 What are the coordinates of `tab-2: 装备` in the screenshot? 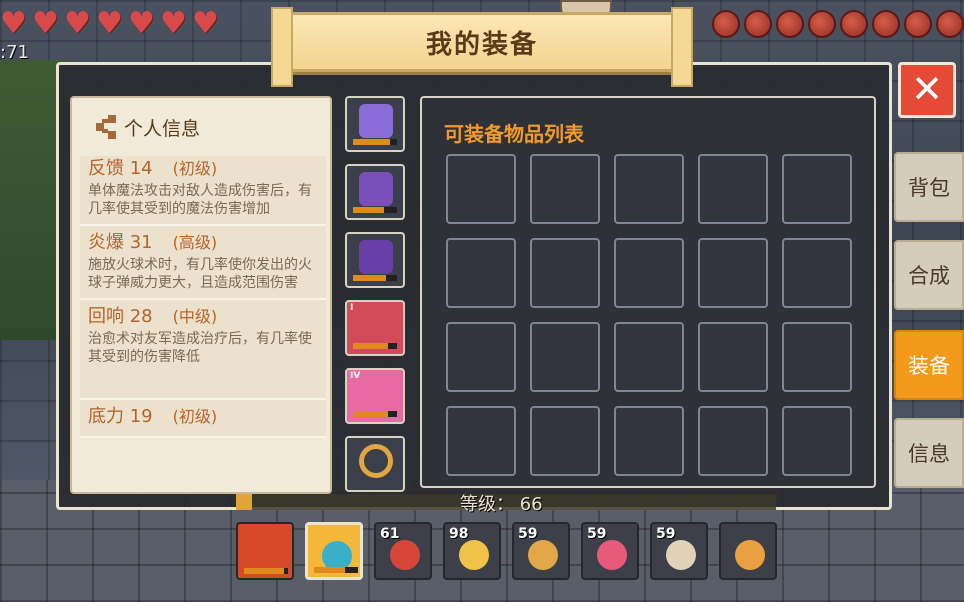 It's located at (929, 365).